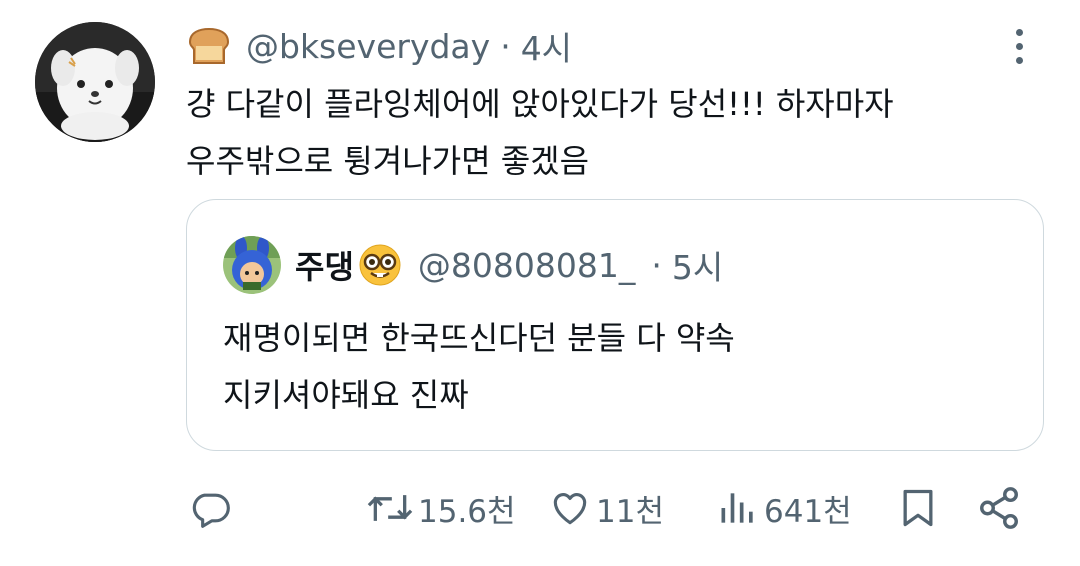 This screenshot has height=566, width=1080. What do you see at coordinates (546, 46) in the screenshot?
I see `tweet-time: 4시` at bounding box center [546, 46].